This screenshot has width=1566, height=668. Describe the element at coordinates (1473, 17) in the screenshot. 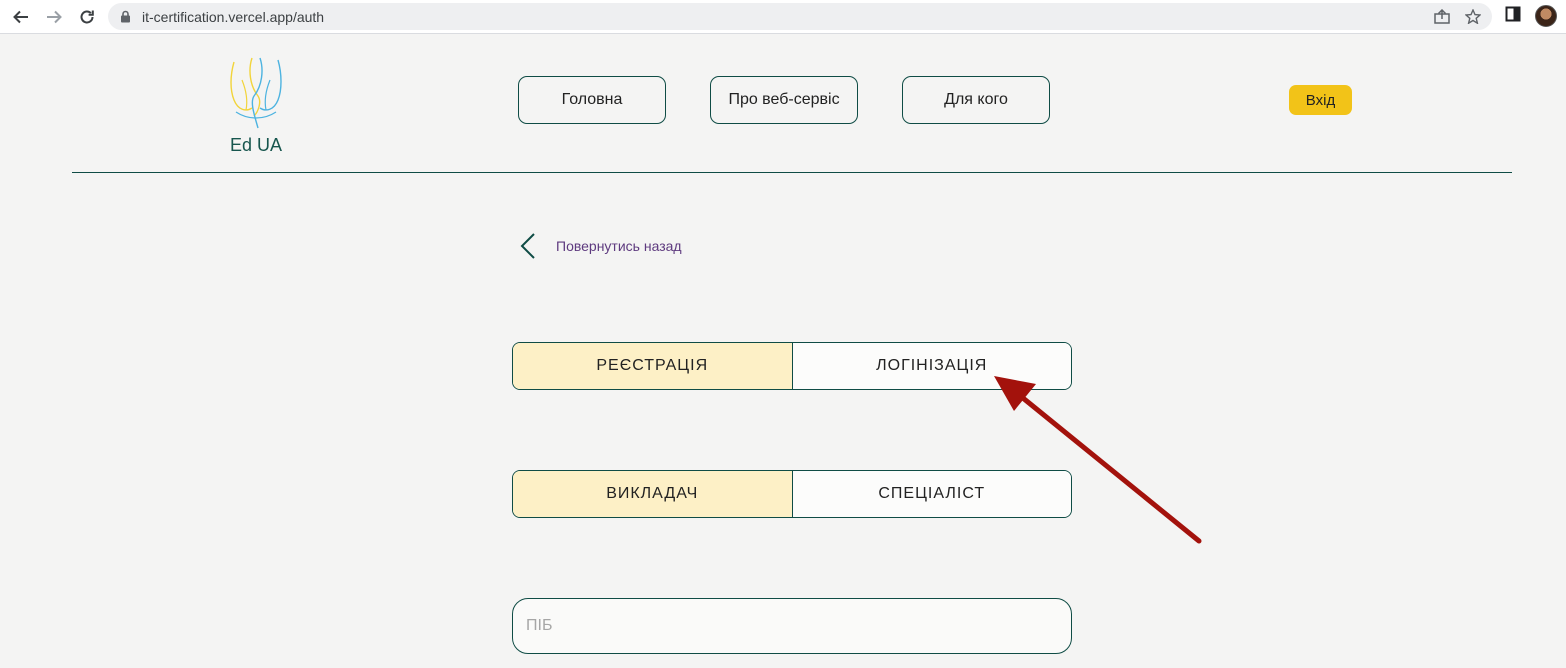

I see `star-icon` at that location.